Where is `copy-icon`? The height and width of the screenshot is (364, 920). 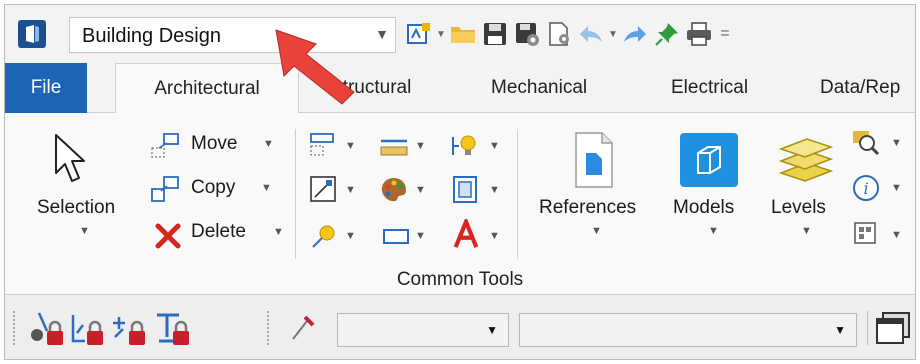
copy-icon is located at coordinates (165, 189).